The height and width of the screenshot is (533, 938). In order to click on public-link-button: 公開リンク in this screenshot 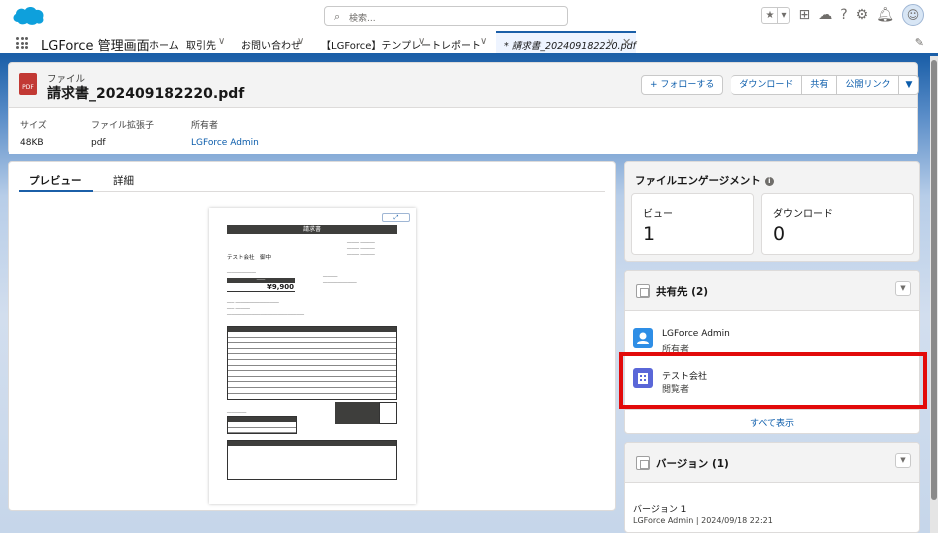, I will do `click(868, 85)`.